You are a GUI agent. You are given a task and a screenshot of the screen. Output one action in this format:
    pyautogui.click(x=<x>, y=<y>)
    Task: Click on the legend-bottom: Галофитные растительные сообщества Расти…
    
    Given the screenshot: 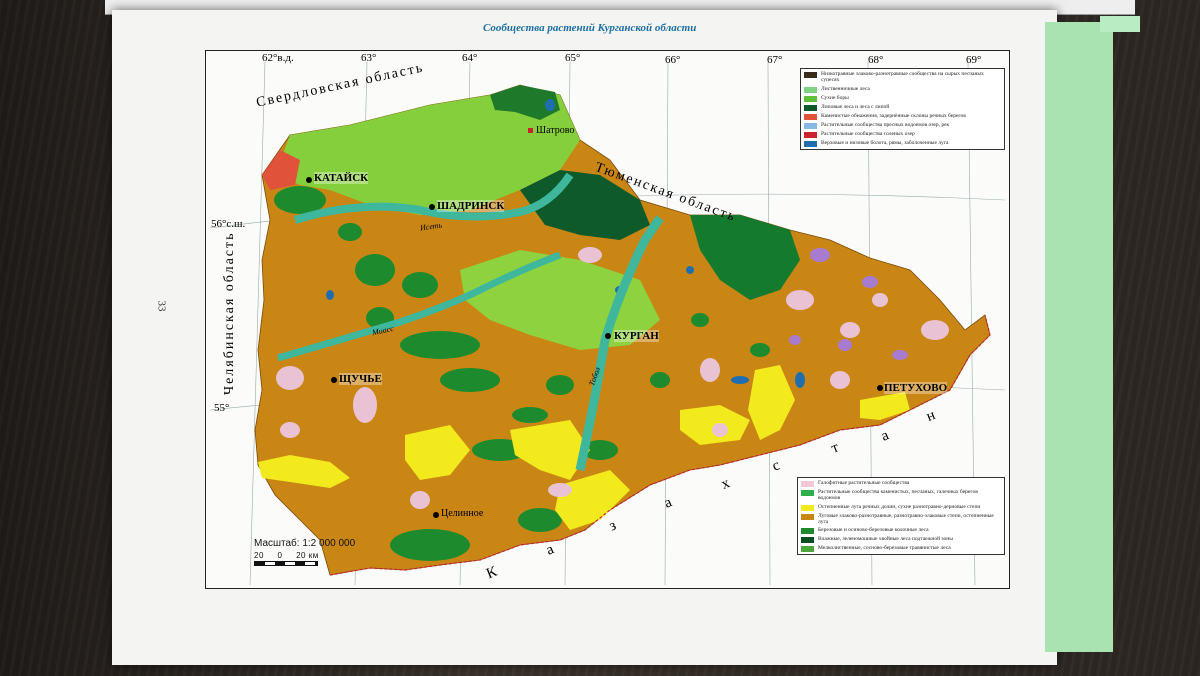 What is the action you would take?
    pyautogui.click(x=901, y=516)
    